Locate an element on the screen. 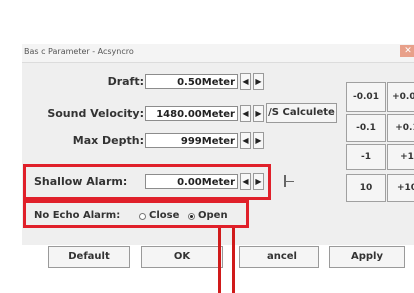 This screenshot has height=293, width=414. sound-velocity-label: Sound Velocity: is located at coordinates (95, 113).